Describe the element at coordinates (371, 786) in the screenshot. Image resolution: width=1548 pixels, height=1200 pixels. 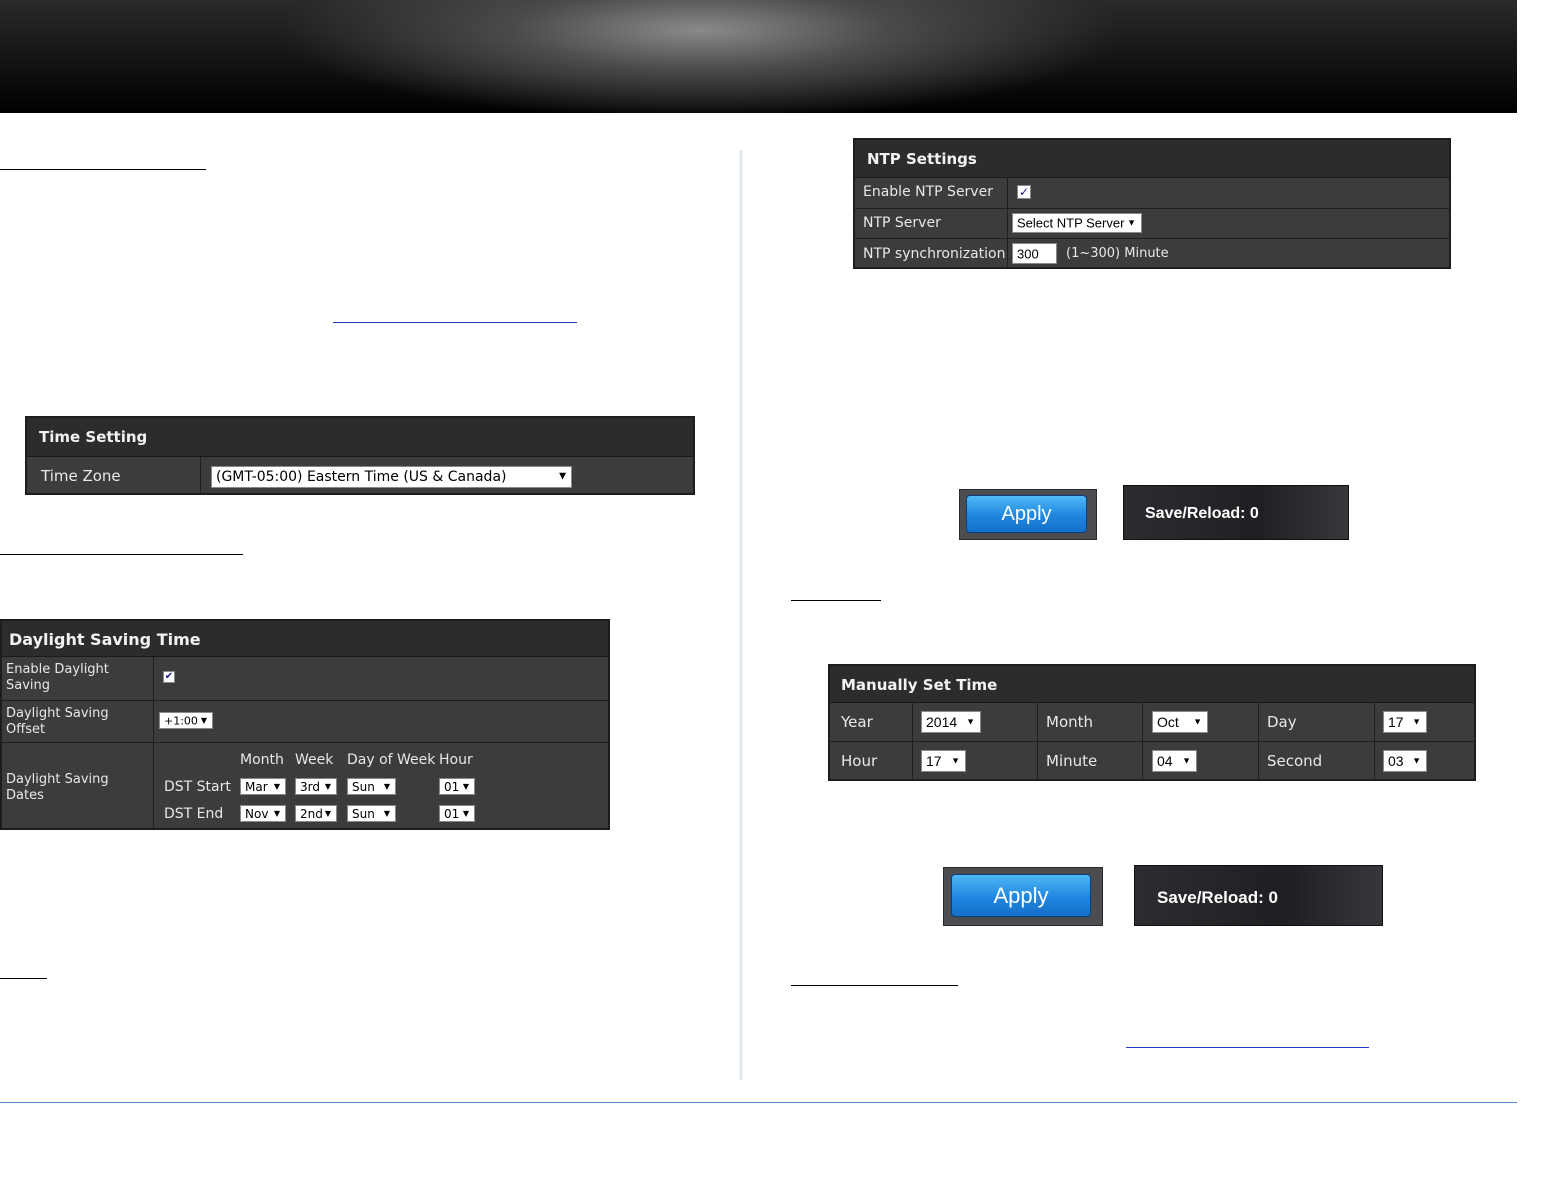
I see `dst-start-day-select: Sun ▼` at that location.